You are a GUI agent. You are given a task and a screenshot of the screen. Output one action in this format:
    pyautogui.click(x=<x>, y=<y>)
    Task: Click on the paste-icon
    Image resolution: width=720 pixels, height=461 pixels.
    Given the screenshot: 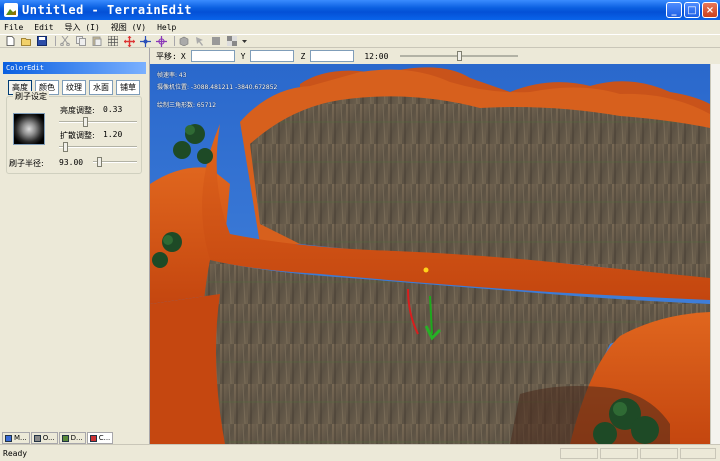 What is the action you would take?
    pyautogui.click(x=97, y=41)
    